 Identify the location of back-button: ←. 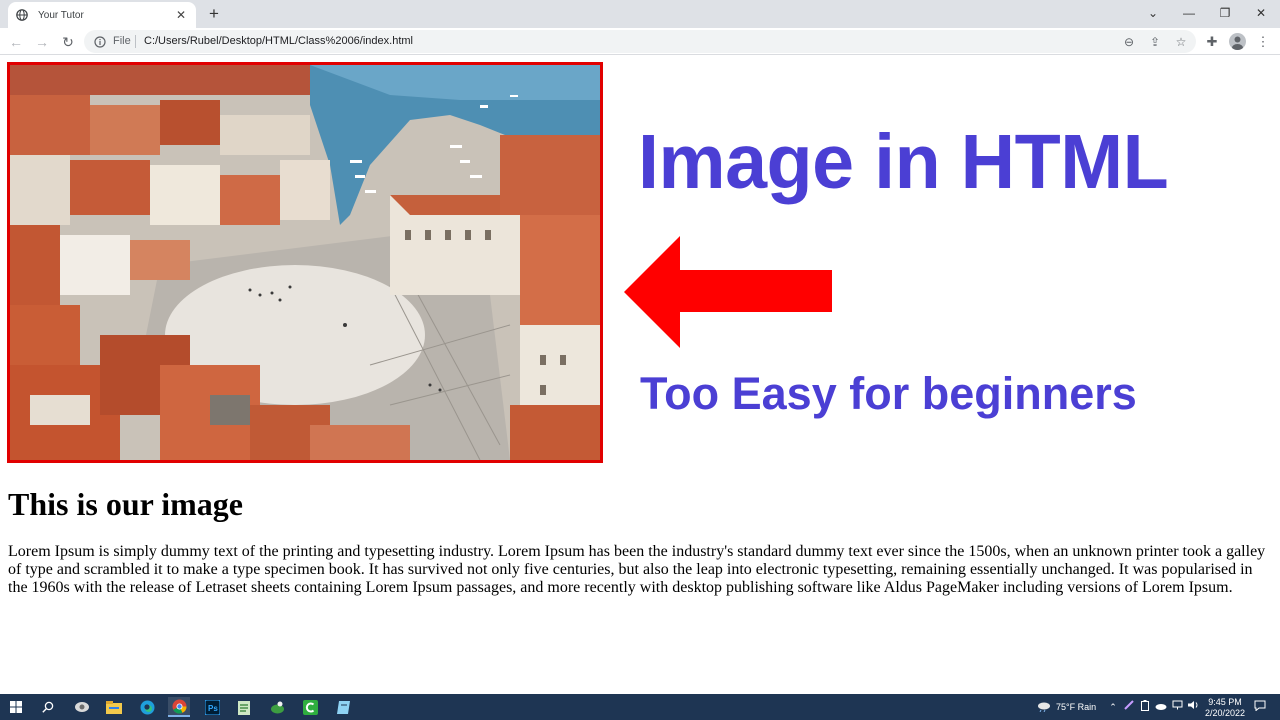
(16, 42).